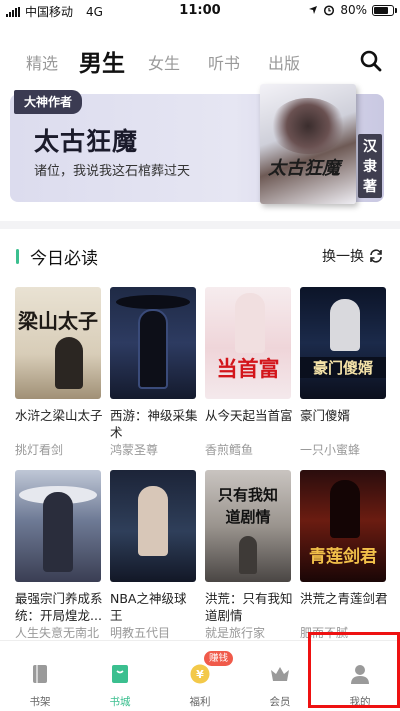 The height and width of the screenshot is (711, 400). I want to click on highlight-box, so click(354, 670).